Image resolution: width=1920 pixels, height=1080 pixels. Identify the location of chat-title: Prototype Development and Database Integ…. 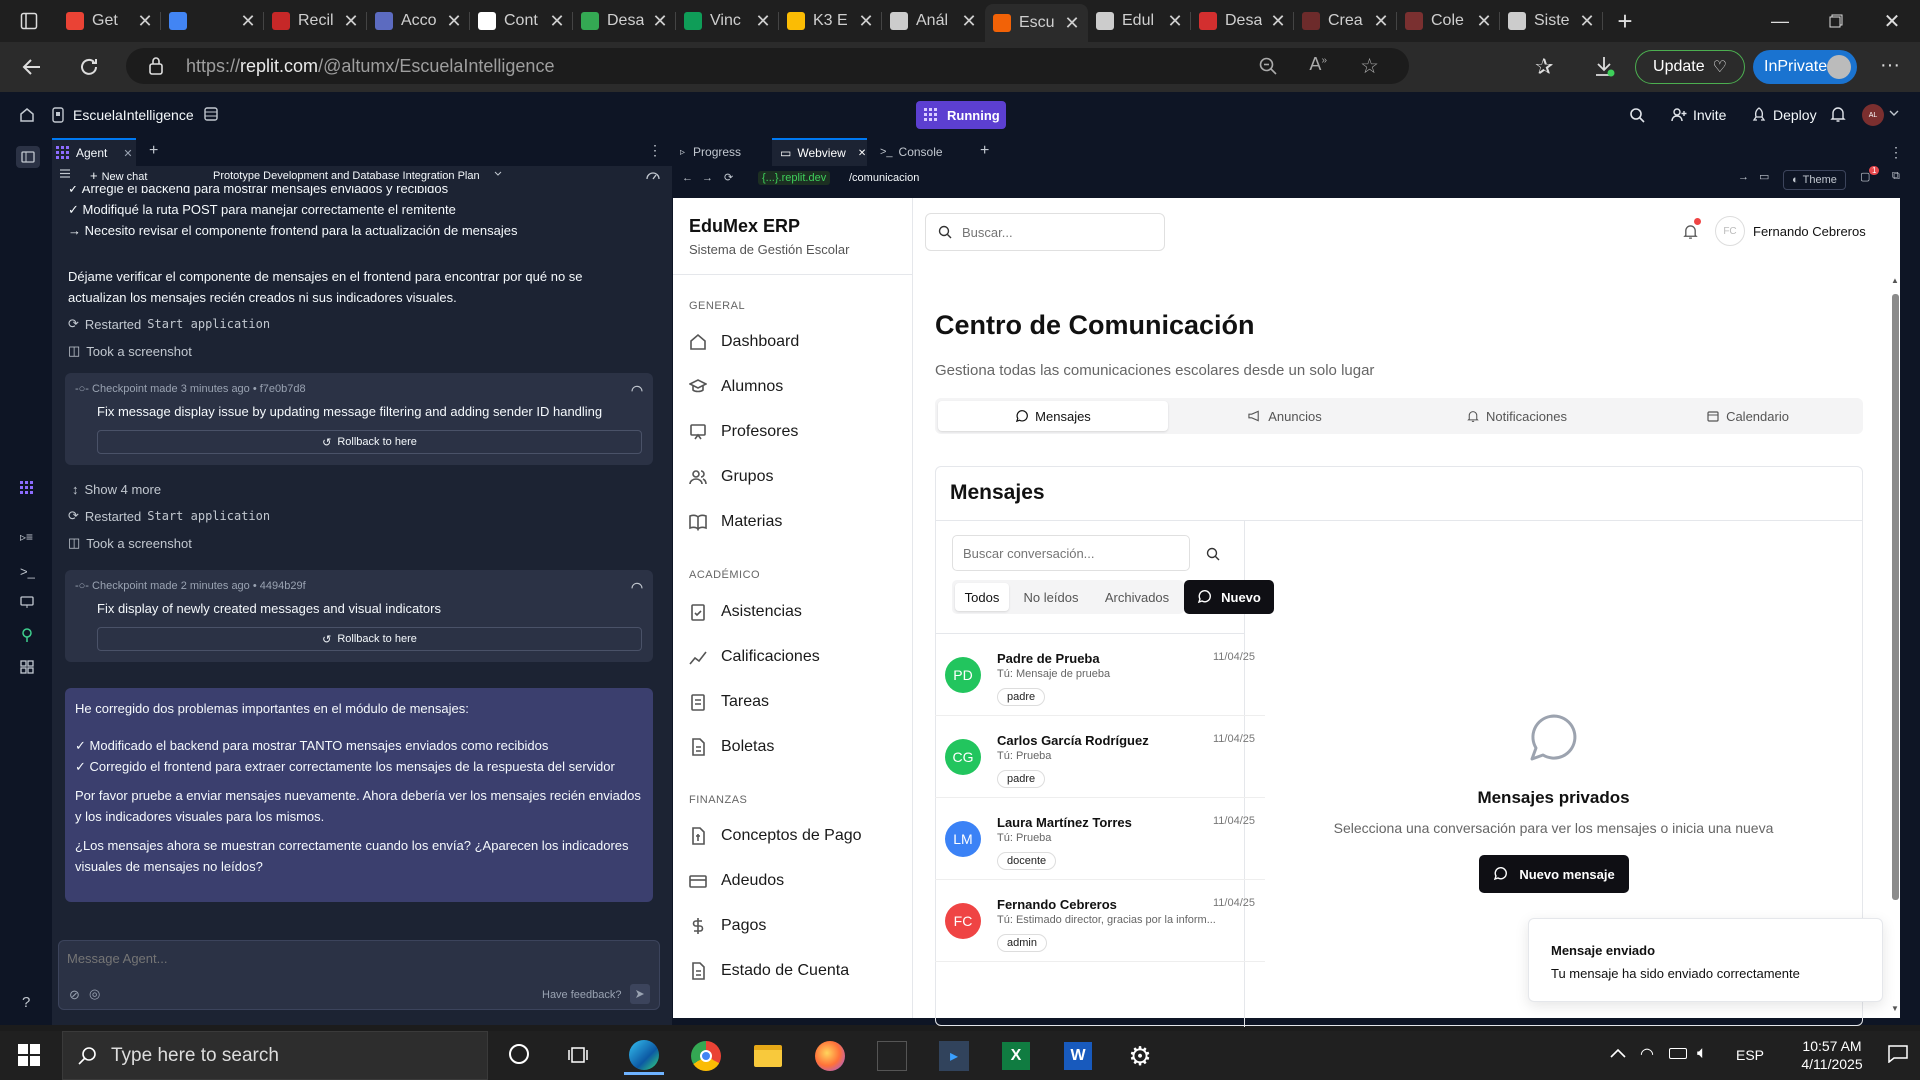
(346, 176).